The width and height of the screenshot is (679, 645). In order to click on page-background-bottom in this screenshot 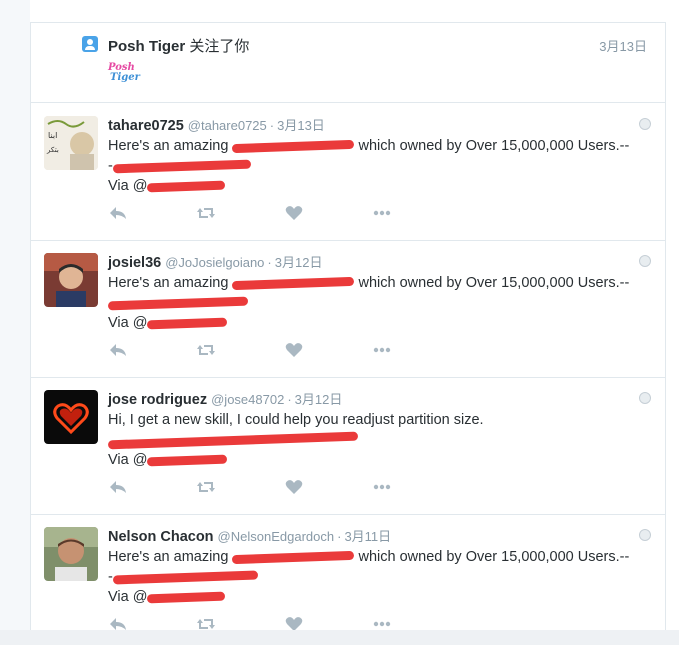, I will do `click(339, 637)`.